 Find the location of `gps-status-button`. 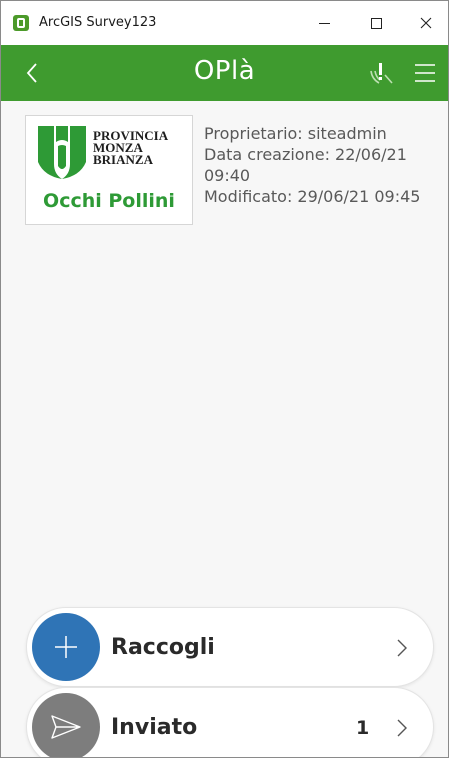

gps-status-button is located at coordinates (380, 73).